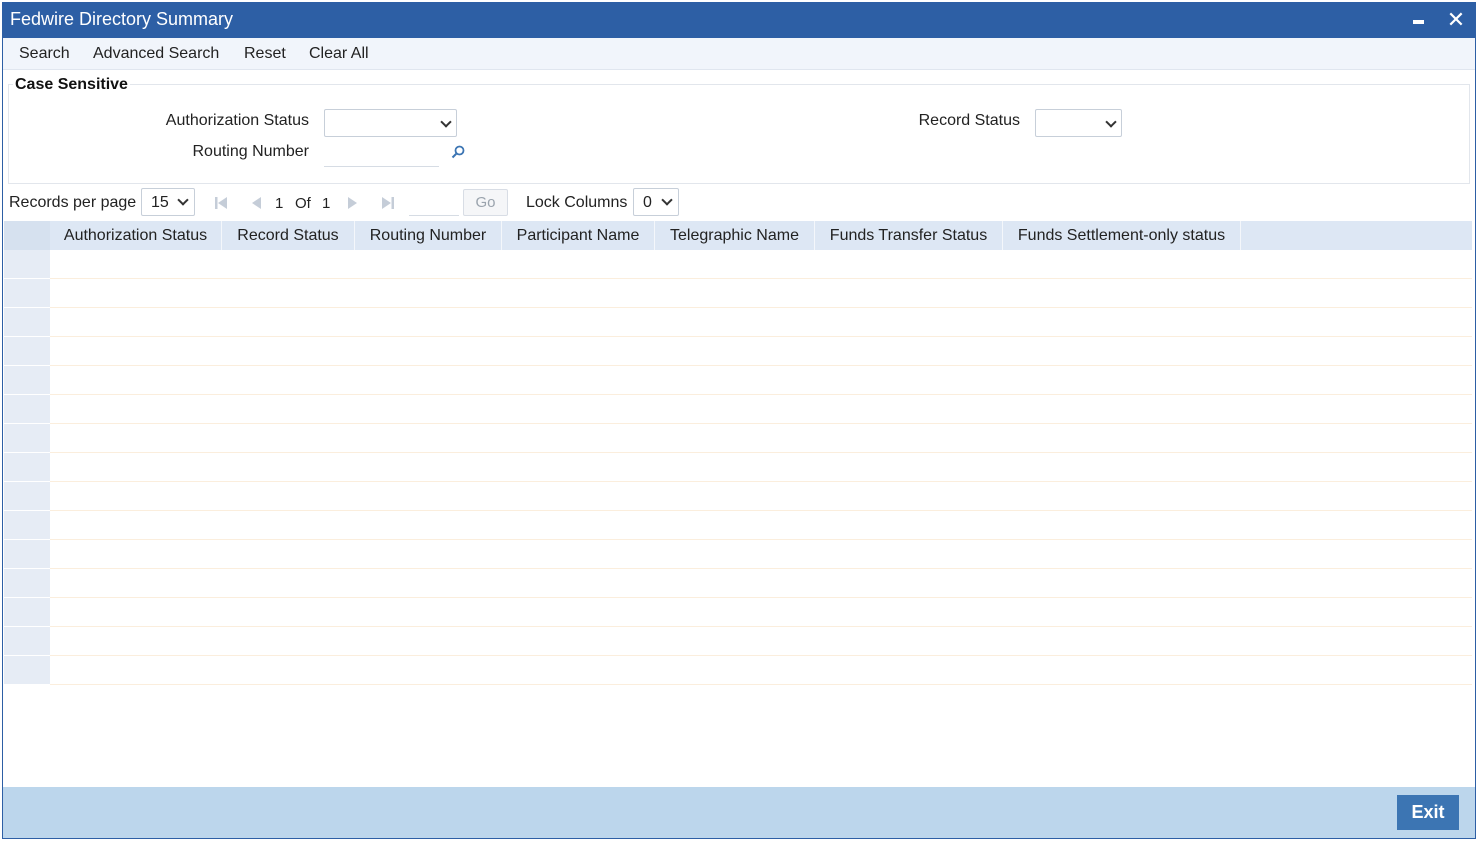 The height and width of the screenshot is (841, 1481). What do you see at coordinates (1122, 235) in the screenshot?
I see `column-header-funds-settlement-only-status: Funds Settlement-only status` at bounding box center [1122, 235].